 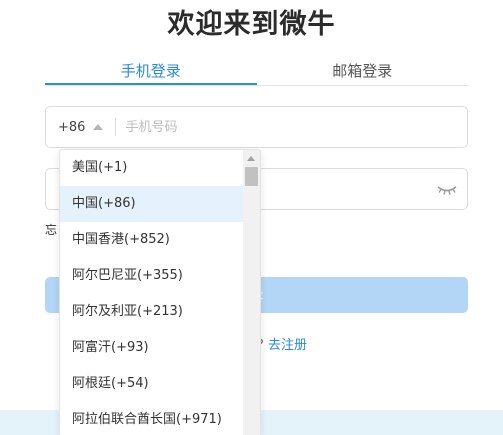 I want to click on caret-up-icon, so click(x=98, y=127).